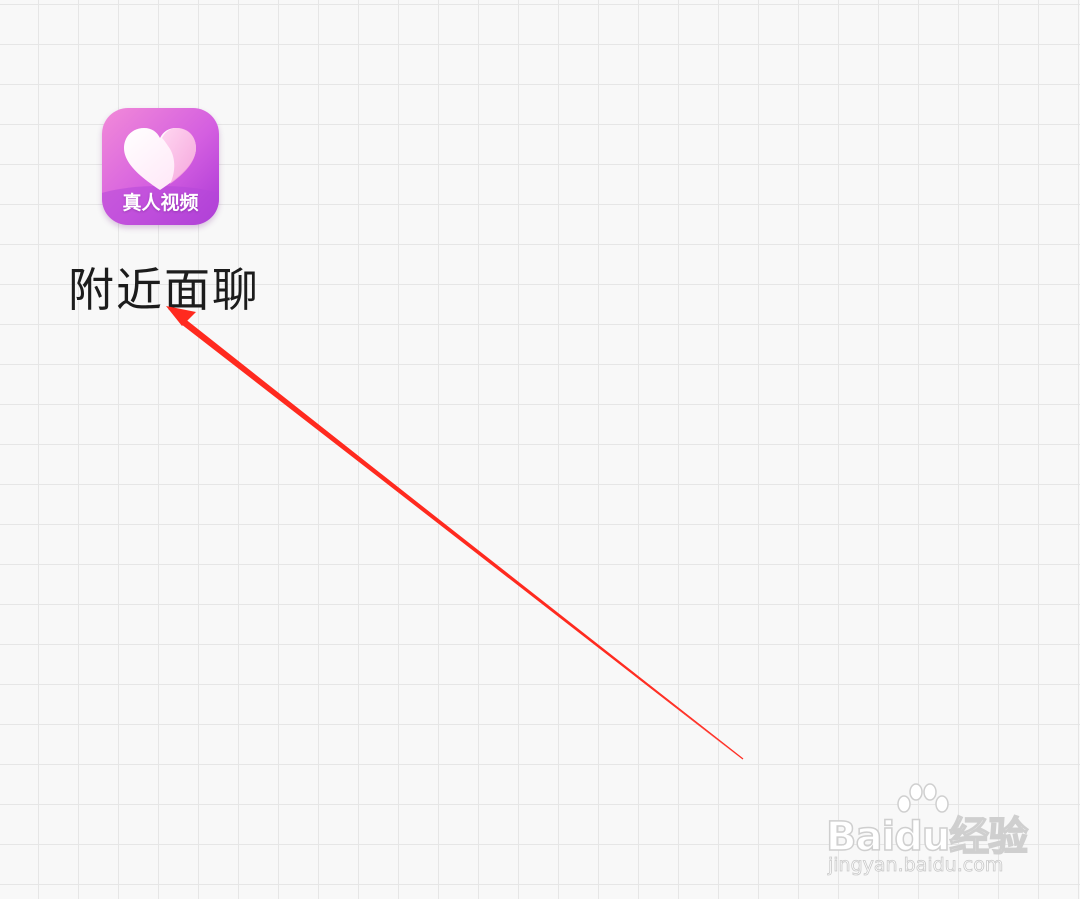 The height and width of the screenshot is (899, 1080). Describe the element at coordinates (160, 166) in the screenshot. I see `app-icon-nearby-chat: 真人视频` at that location.